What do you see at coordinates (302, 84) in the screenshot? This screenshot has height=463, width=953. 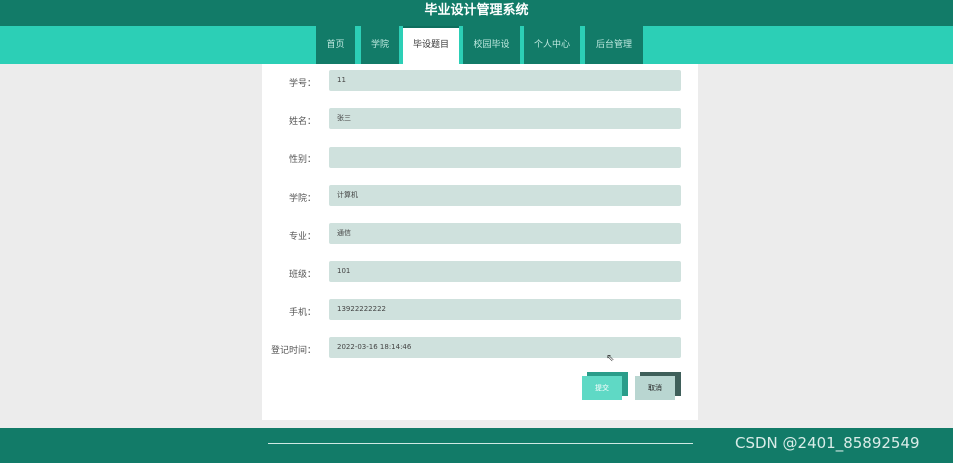 I see `student-id-label: 学号：` at bounding box center [302, 84].